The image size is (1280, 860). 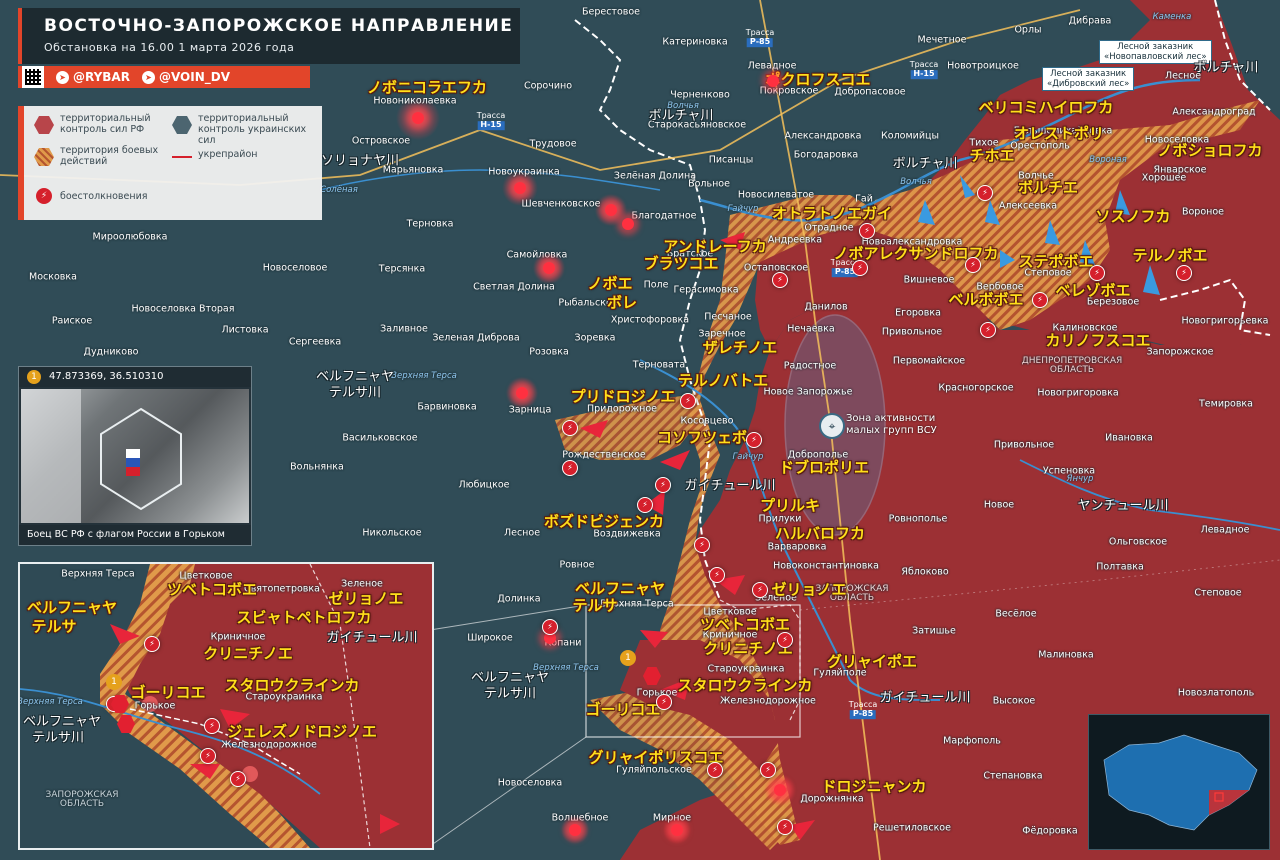 What do you see at coordinates (628, 658) in the screenshot?
I see `photo-marker-1: 1` at bounding box center [628, 658].